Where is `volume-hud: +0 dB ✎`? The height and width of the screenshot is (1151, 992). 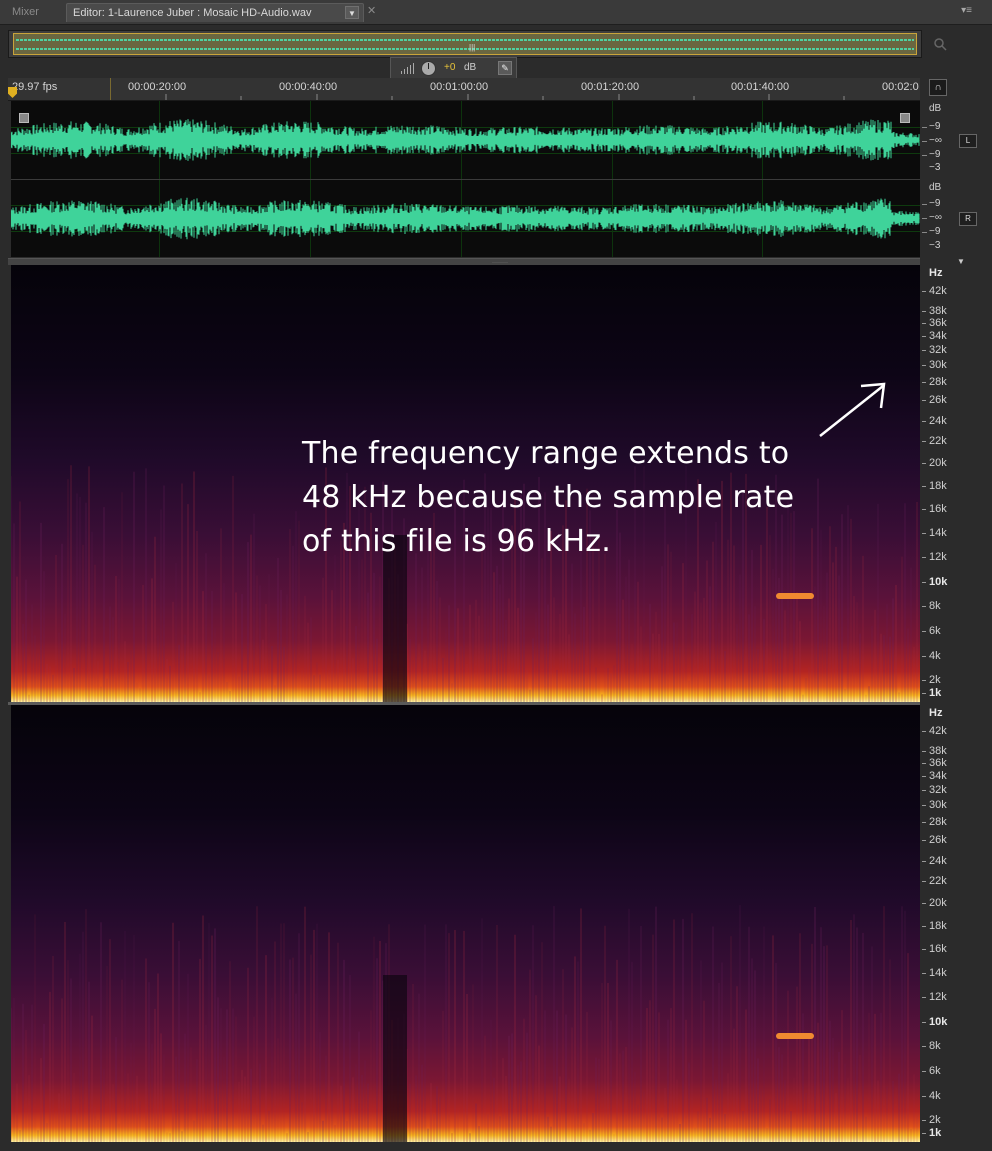 volume-hud: +0 dB ✎ is located at coordinates (453, 68).